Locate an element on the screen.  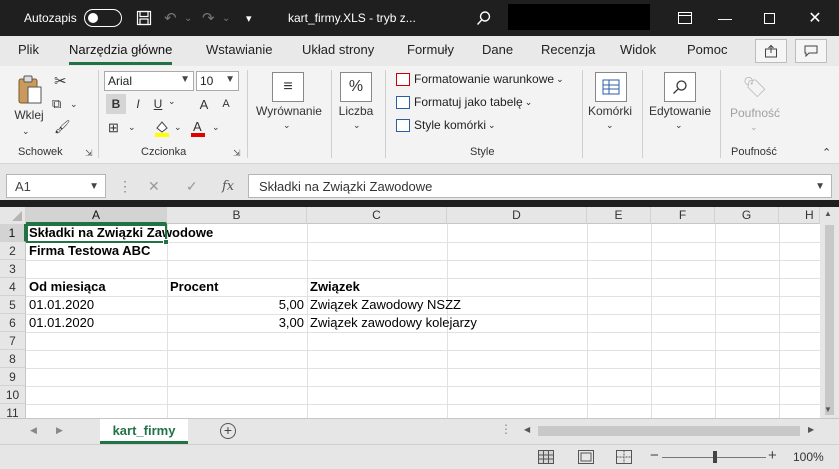
share-icon is located at coordinates (771, 51).